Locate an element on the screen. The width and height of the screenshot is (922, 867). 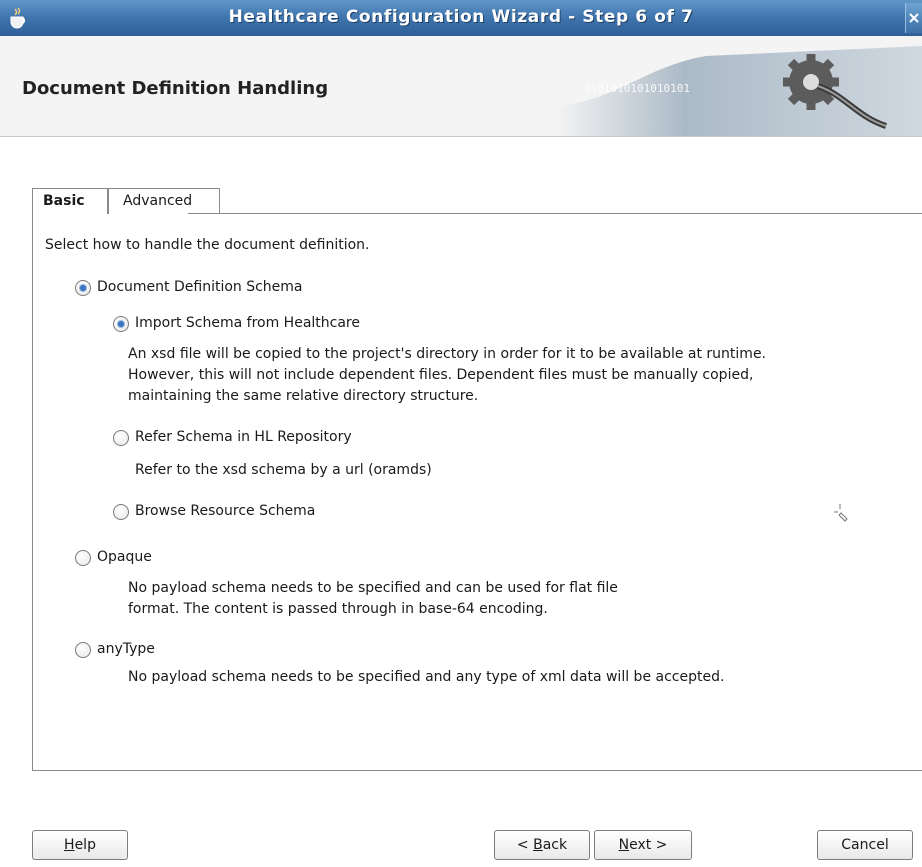
back-button: < Back is located at coordinates (542, 845).